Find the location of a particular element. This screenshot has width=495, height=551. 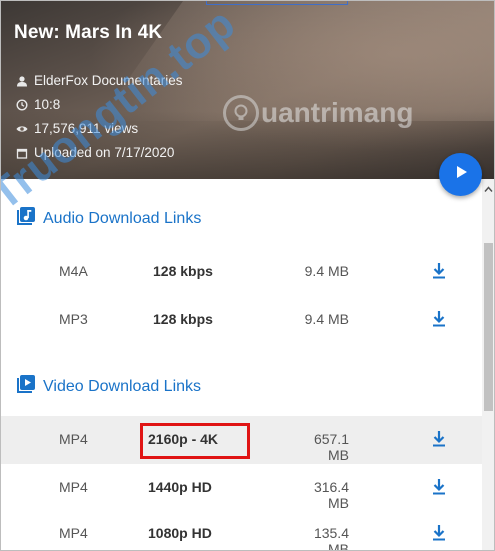

audio-row: MP3 128 kbps 9.4 MB is located at coordinates (241, 320).